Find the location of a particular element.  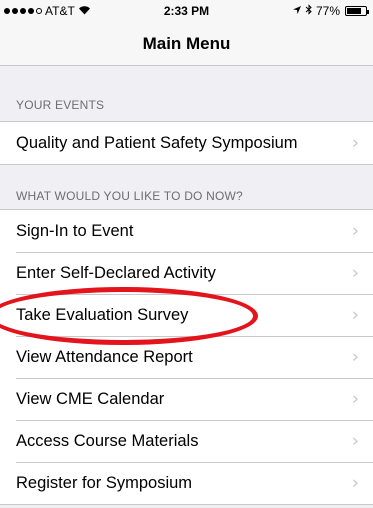

event-item-quality-symposium: Quality and Patient Safety Symposium › is located at coordinates (186, 143).